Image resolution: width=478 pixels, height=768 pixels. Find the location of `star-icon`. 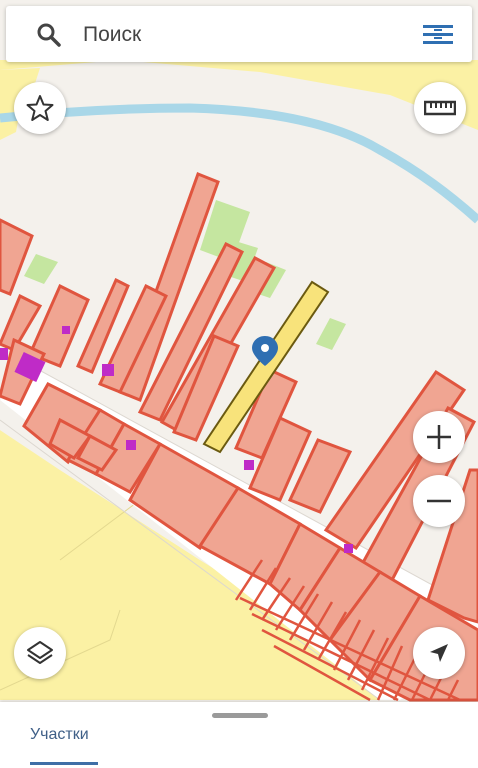

star-icon is located at coordinates (40, 108).